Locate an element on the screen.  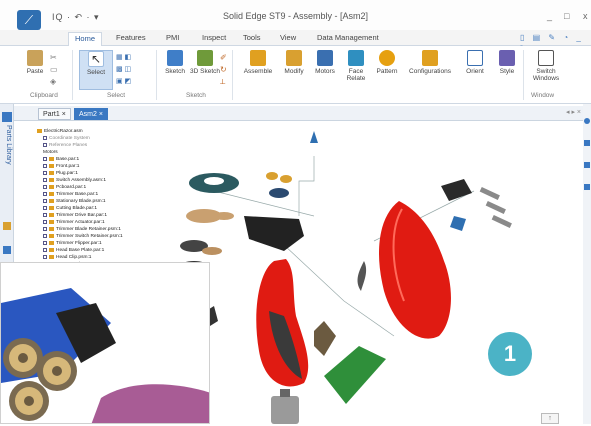
rear-housing-part is located at coordinates (415, 270).